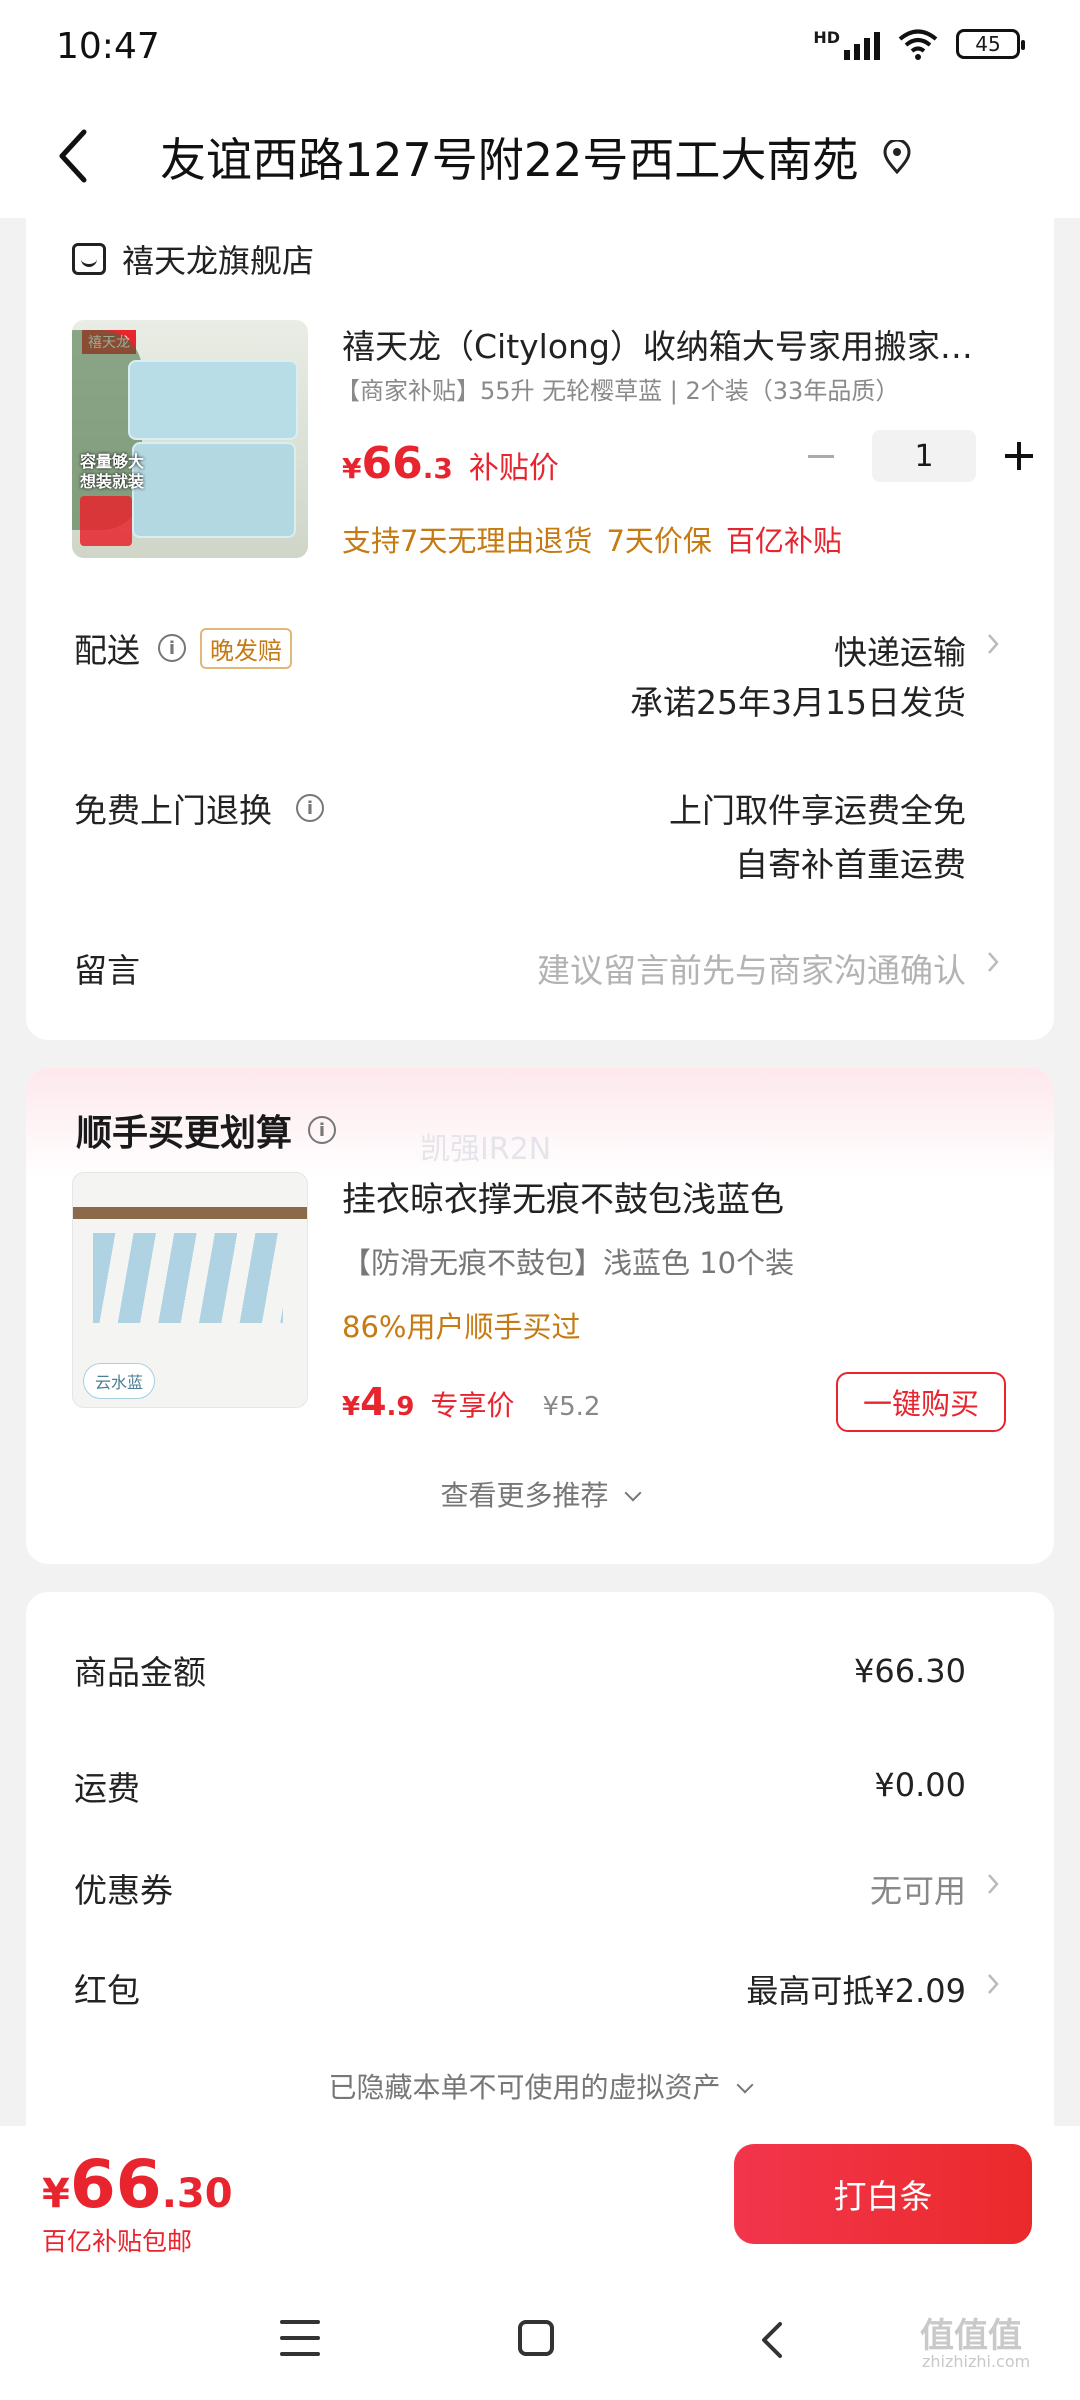 This screenshot has width=1080, height=2400. Describe the element at coordinates (373, 1402) in the screenshot. I see `price-integer: 4` at that location.